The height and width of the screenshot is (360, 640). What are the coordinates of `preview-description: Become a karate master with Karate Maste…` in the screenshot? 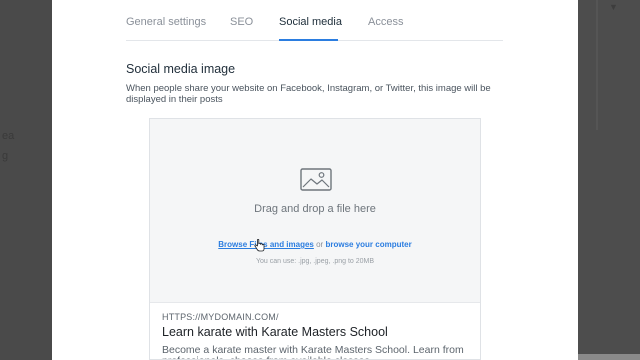 It's located at (313, 352).